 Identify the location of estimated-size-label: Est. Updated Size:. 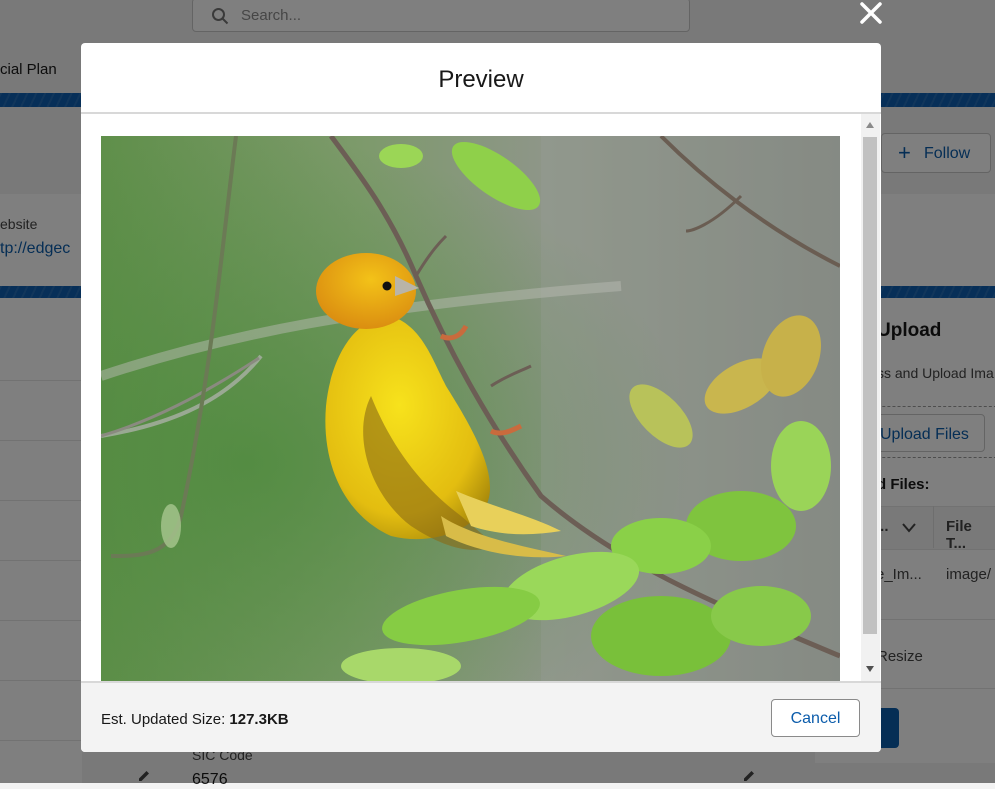
(165, 719).